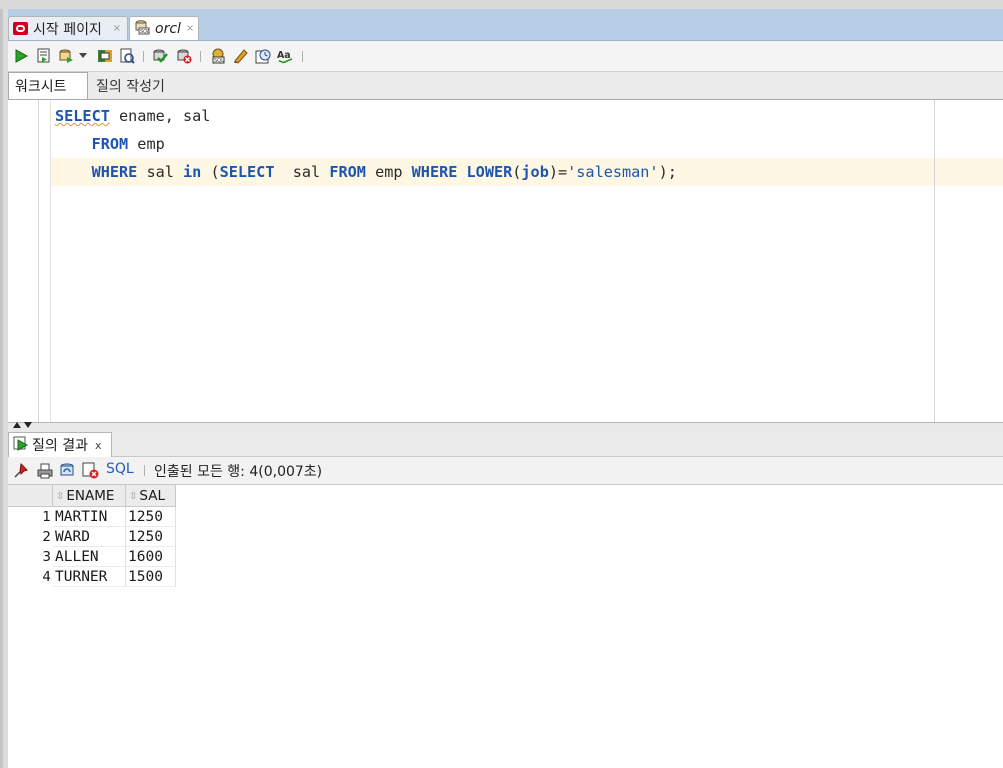 The height and width of the screenshot is (768, 1003). What do you see at coordinates (934, 261) in the screenshot?
I see `editor-right-margin` at bounding box center [934, 261].